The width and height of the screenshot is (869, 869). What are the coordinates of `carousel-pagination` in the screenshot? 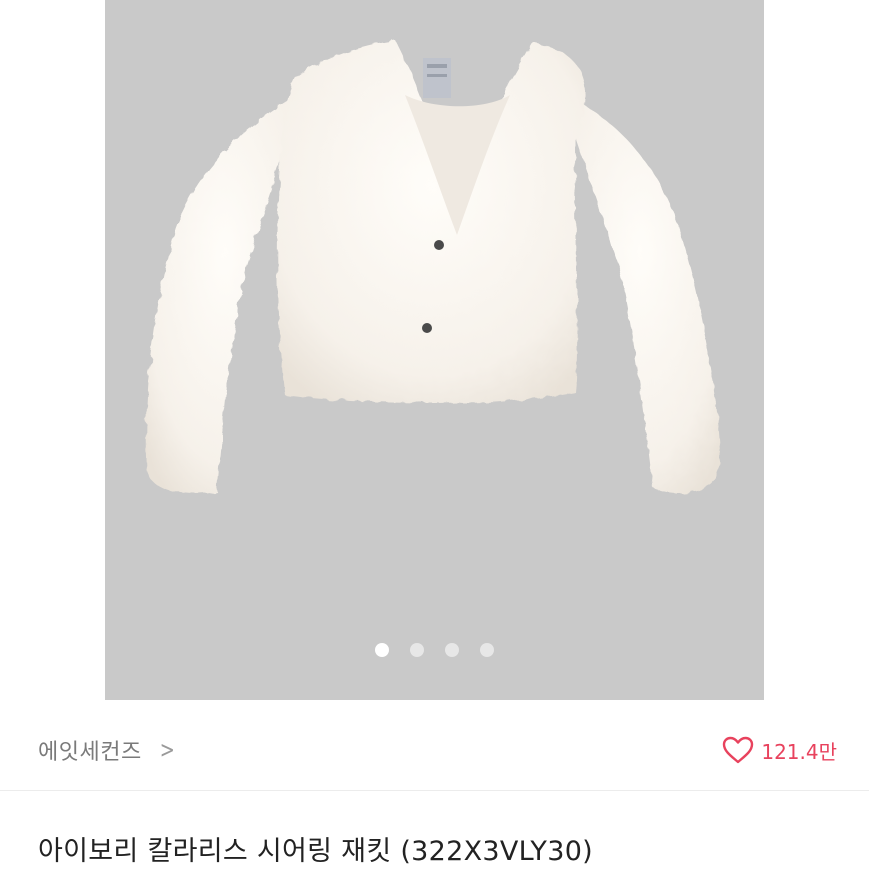 It's located at (434, 650).